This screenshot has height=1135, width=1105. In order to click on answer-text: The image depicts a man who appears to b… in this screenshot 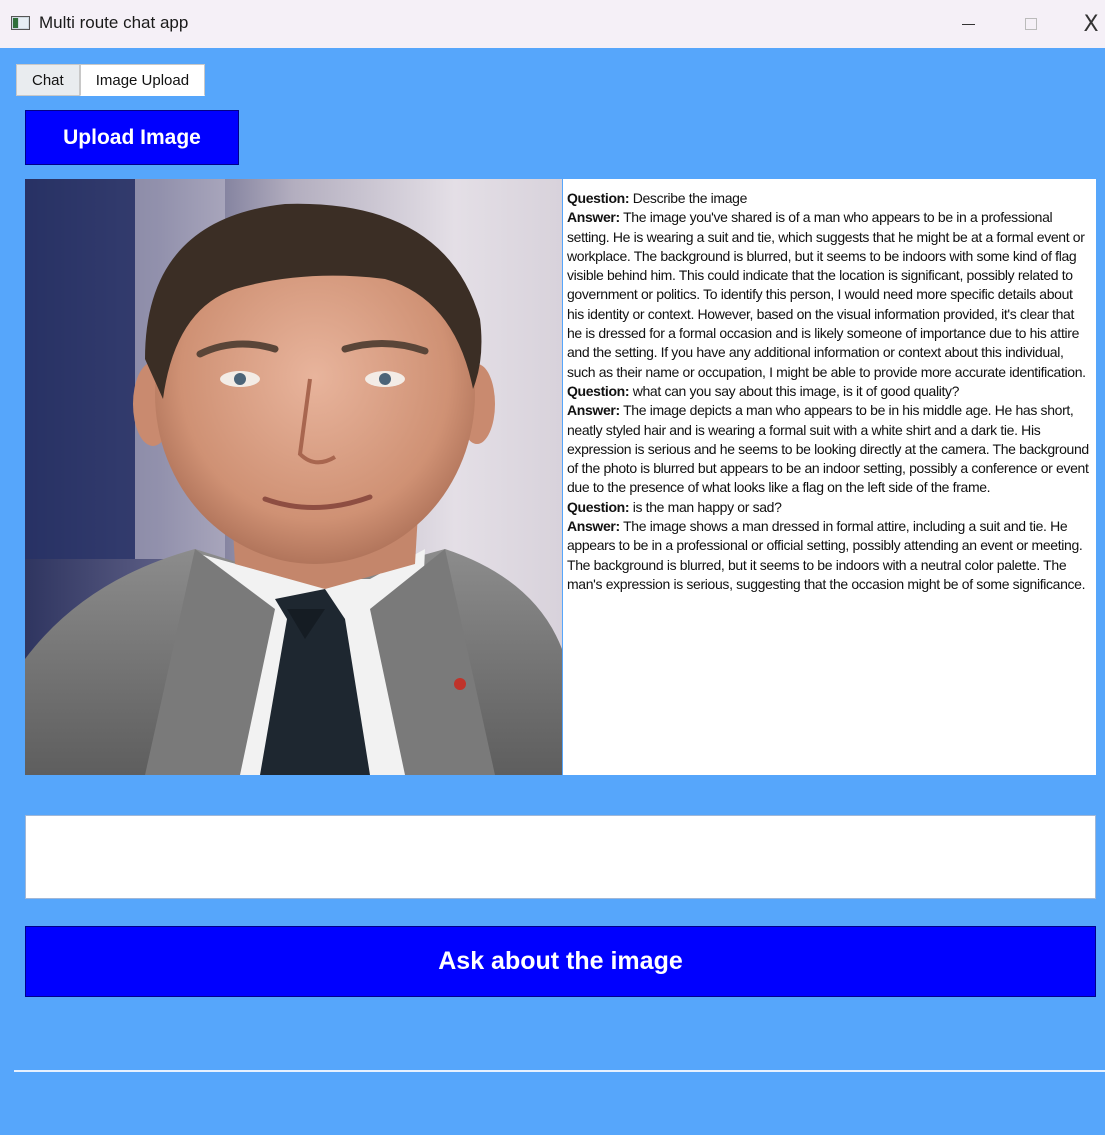, I will do `click(828, 449)`.